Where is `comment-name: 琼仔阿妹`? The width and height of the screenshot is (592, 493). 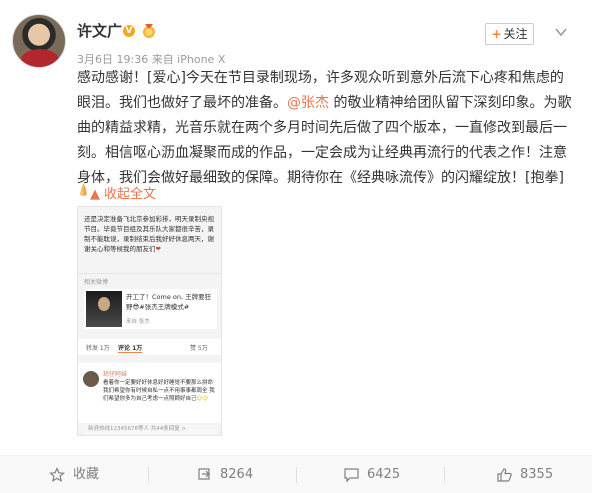 comment-name: 琼仔阿妹 is located at coordinates (115, 374).